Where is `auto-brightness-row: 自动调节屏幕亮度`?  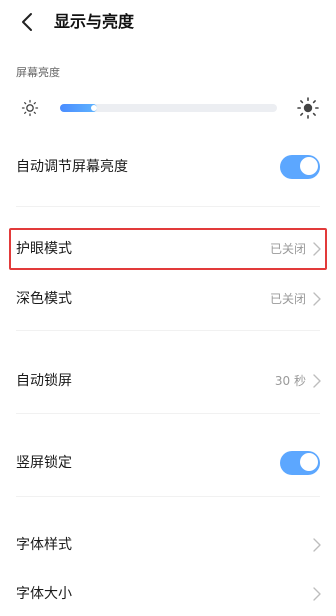
auto-brightness-row: 自动调节屏幕亮度 is located at coordinates (168, 167).